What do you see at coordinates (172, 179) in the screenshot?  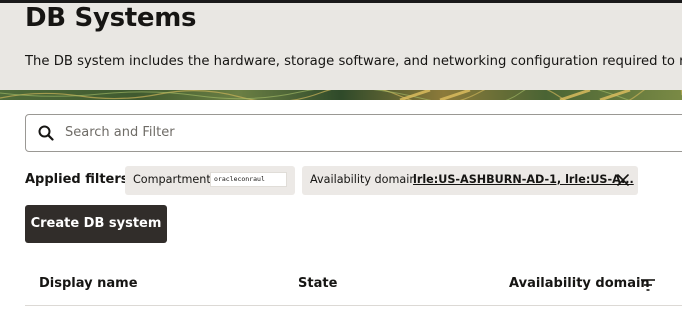 I see `compartment-chip-label: Compartment` at bounding box center [172, 179].